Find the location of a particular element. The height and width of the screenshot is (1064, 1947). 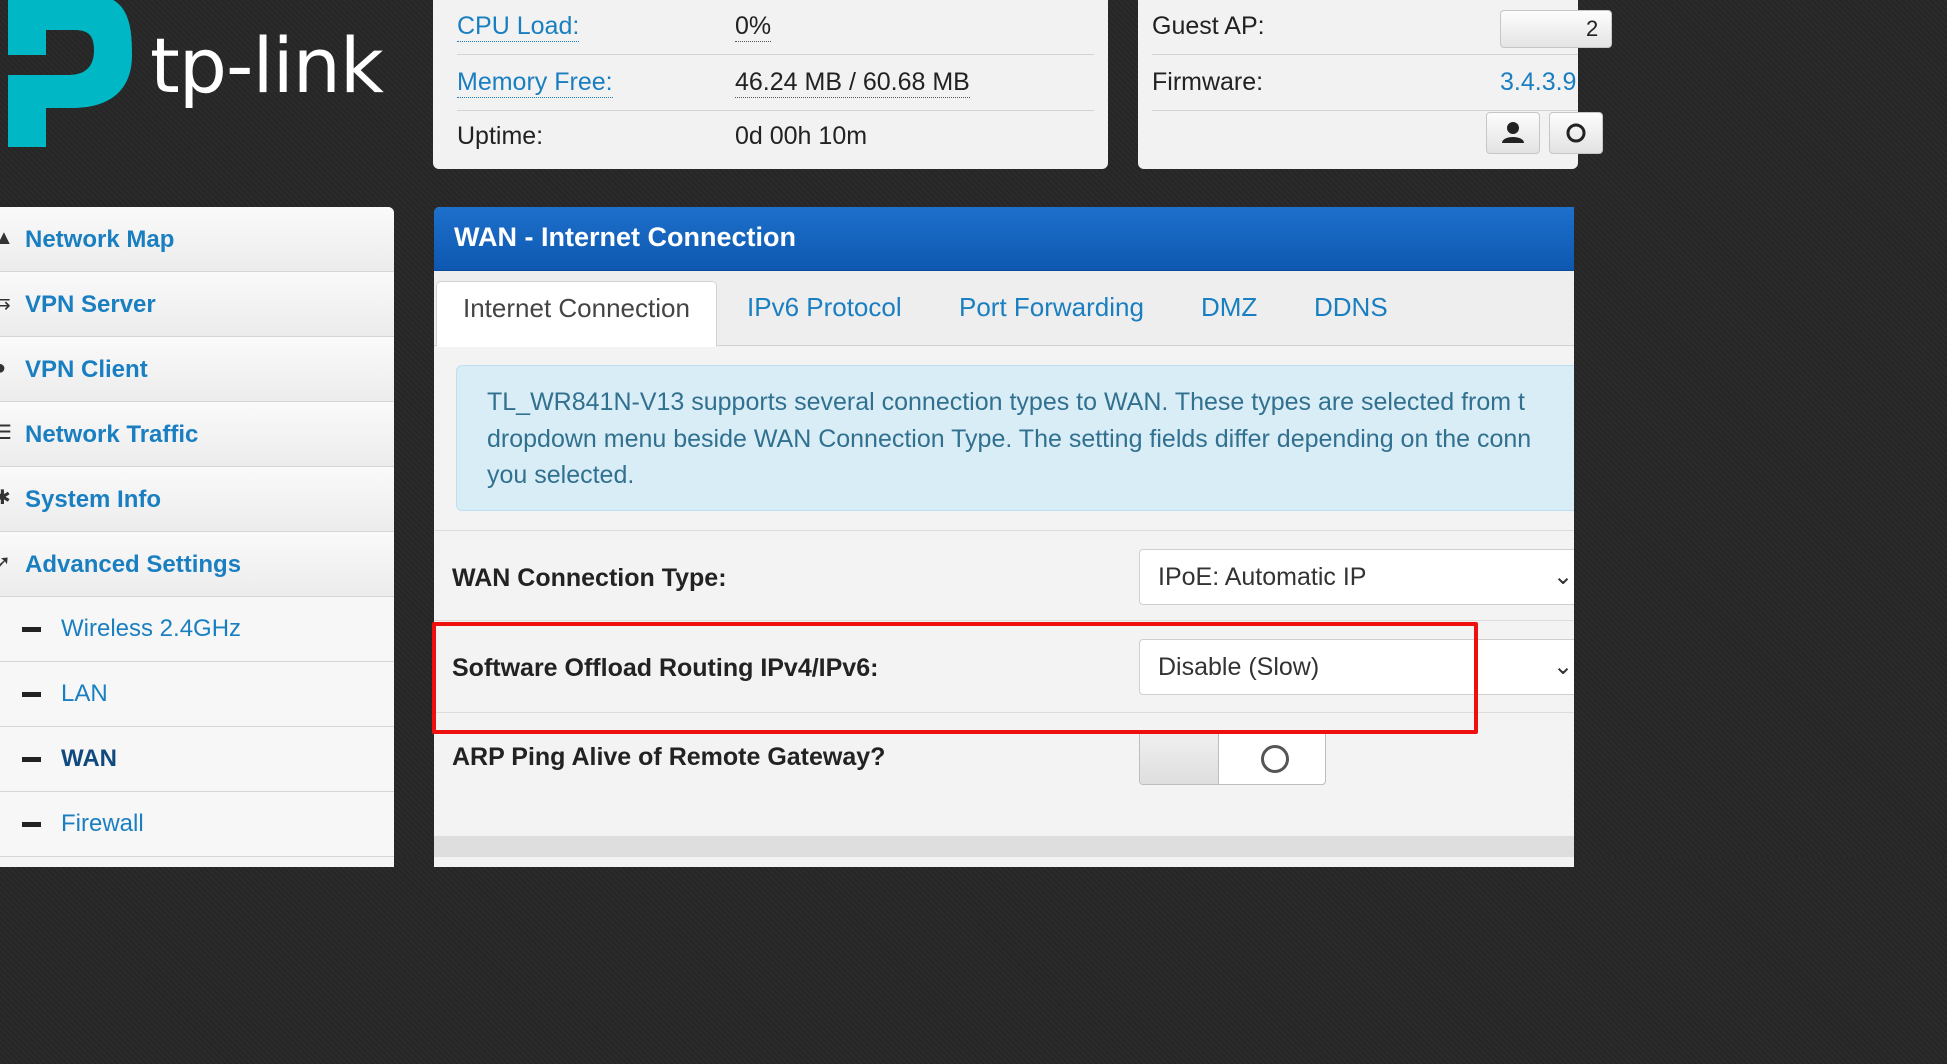

power-button is located at coordinates (1576, 133).